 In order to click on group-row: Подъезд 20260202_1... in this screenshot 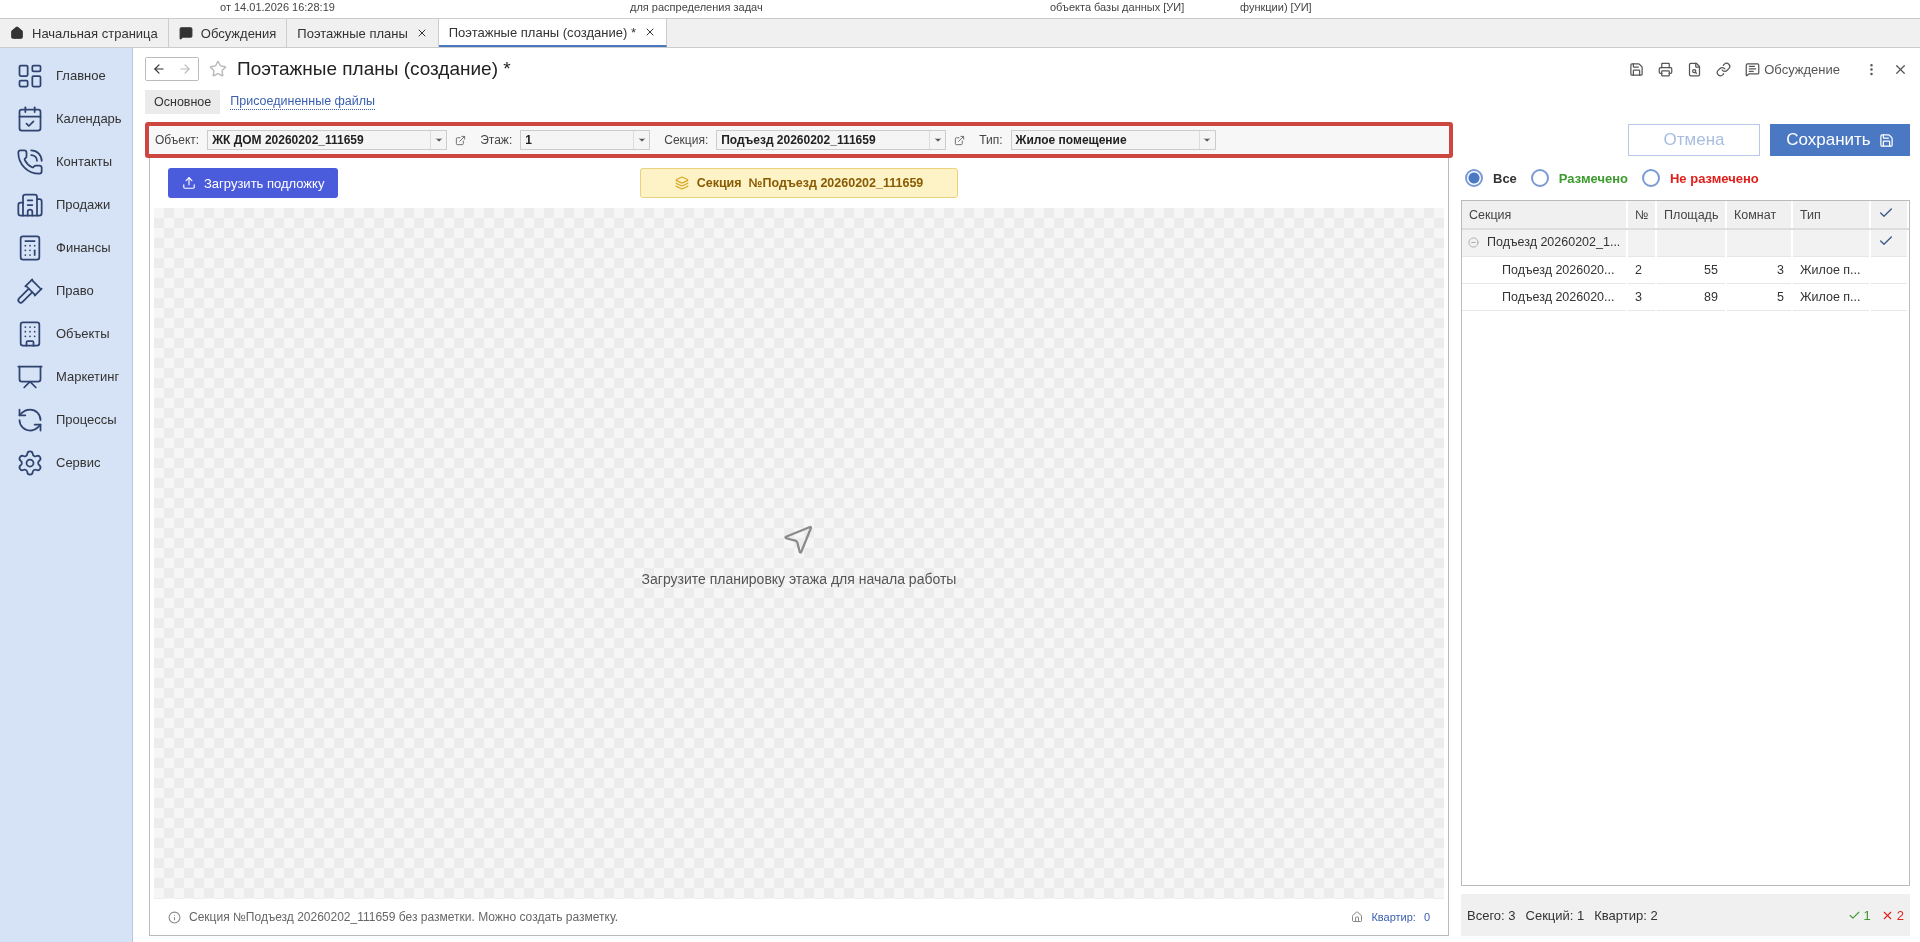, I will do `click(1685, 242)`.